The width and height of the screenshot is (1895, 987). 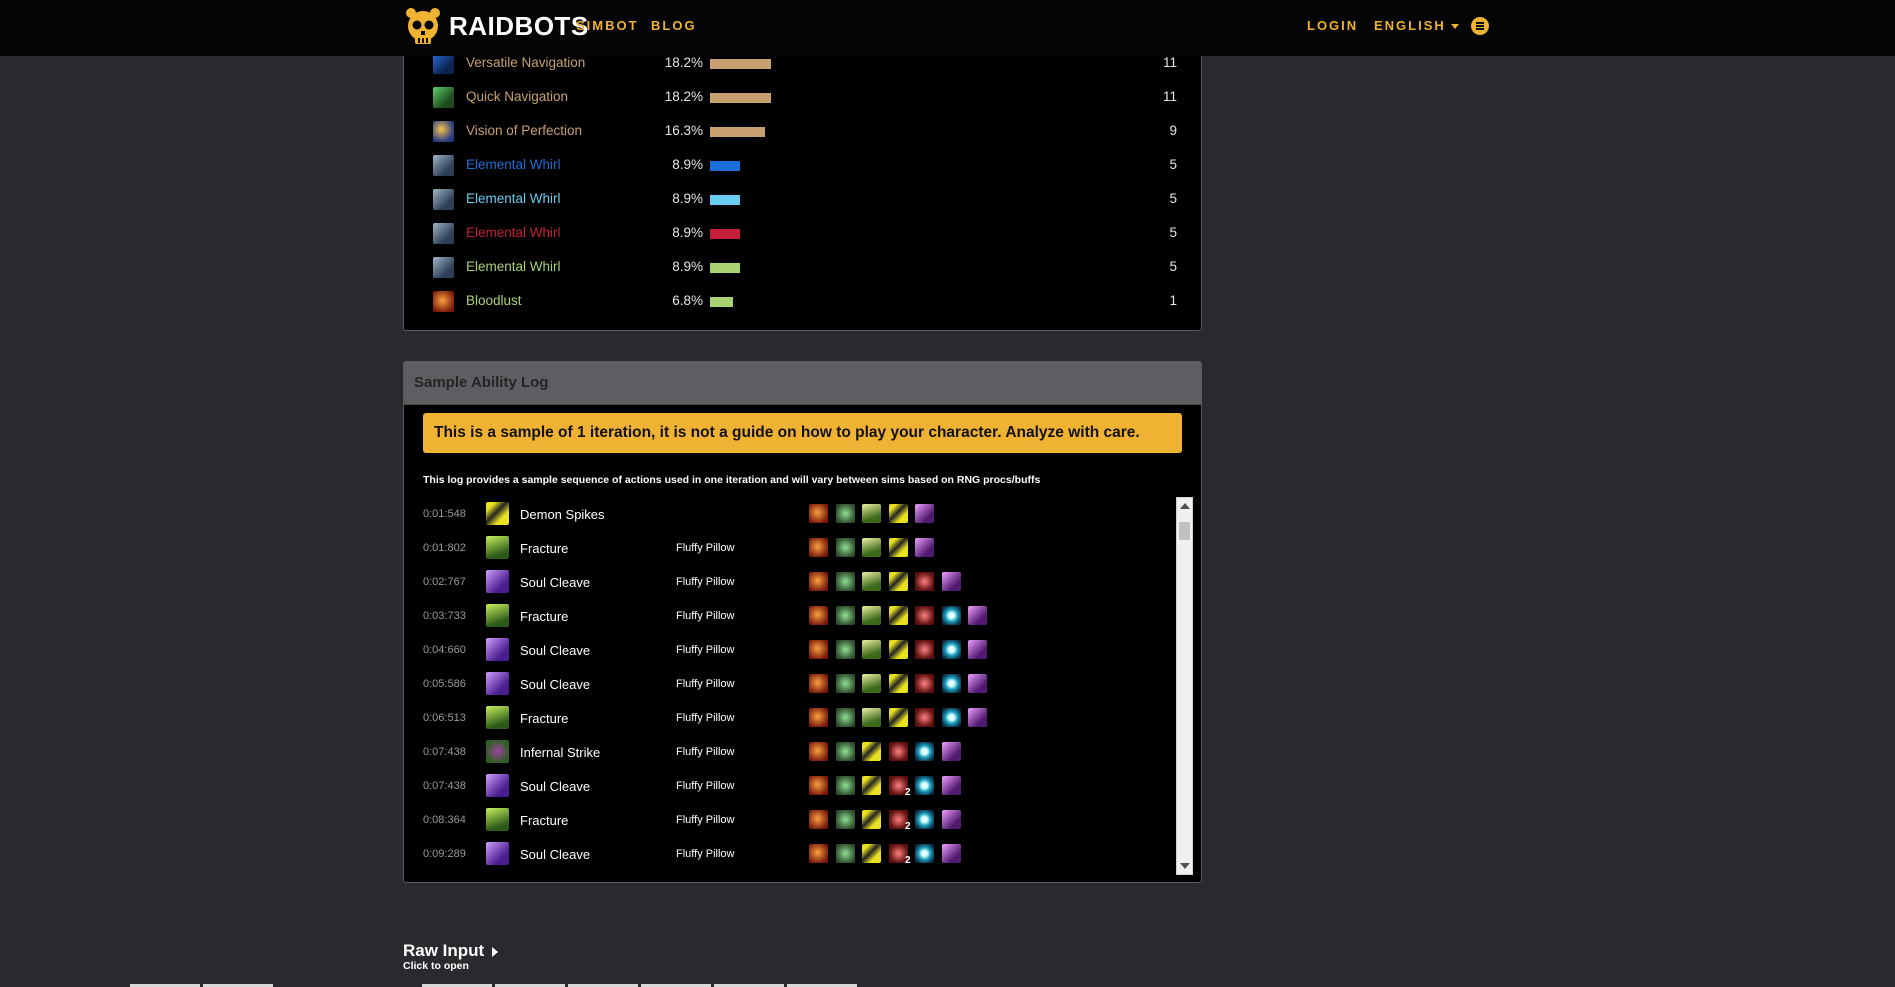 I want to click on ability-name: Demon Spikes, so click(x=562, y=514).